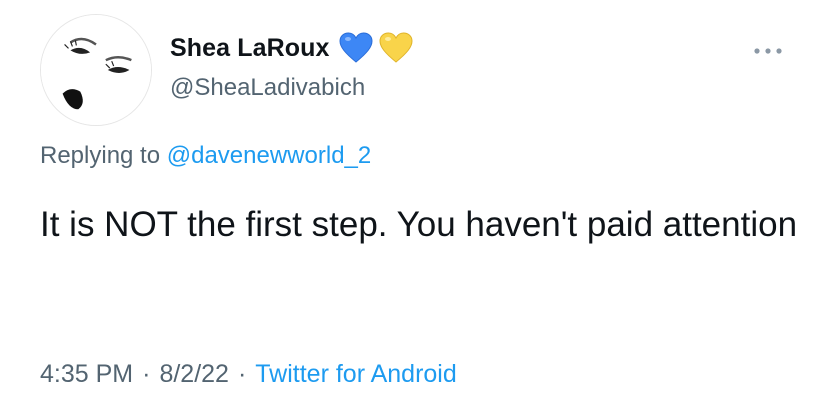  Describe the element at coordinates (249, 48) in the screenshot. I see `display-name: Shea LaRoux` at that location.